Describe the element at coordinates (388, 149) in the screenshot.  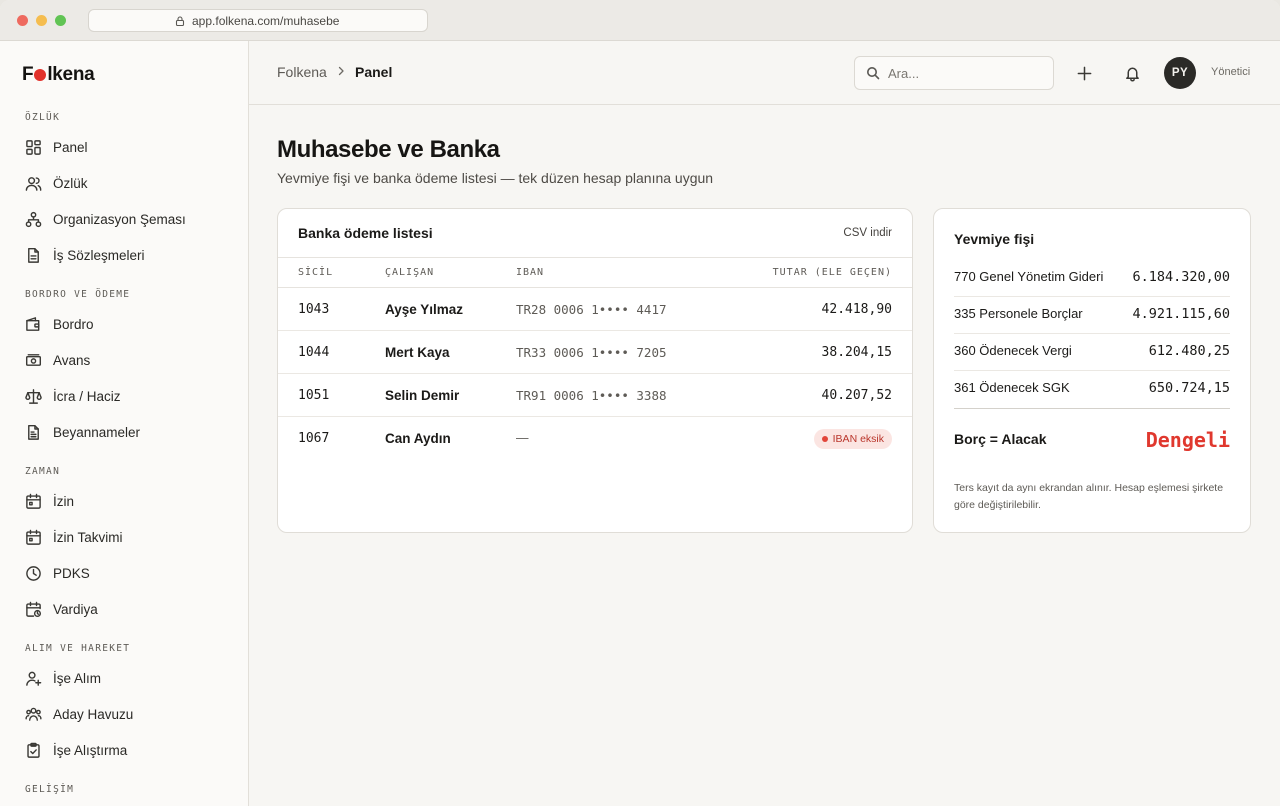
I see `page-title: Muhasebe ve Banka` at that location.